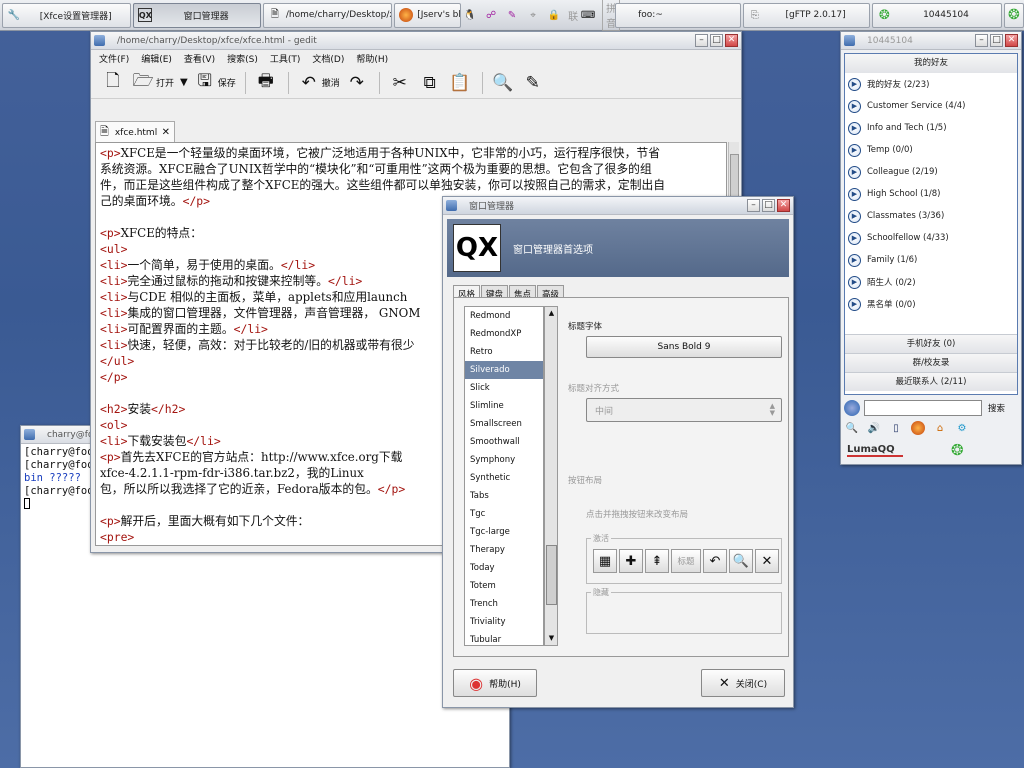 The image size is (1024, 768). I want to click on theme-list-item: Retro, so click(504, 352).